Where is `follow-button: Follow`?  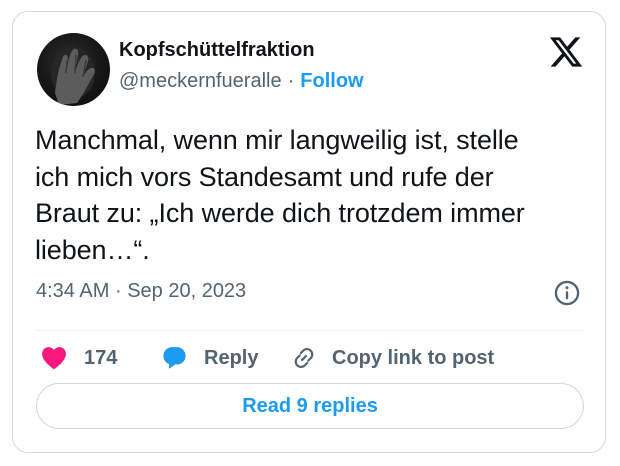
follow-button: Follow is located at coordinates (331, 81).